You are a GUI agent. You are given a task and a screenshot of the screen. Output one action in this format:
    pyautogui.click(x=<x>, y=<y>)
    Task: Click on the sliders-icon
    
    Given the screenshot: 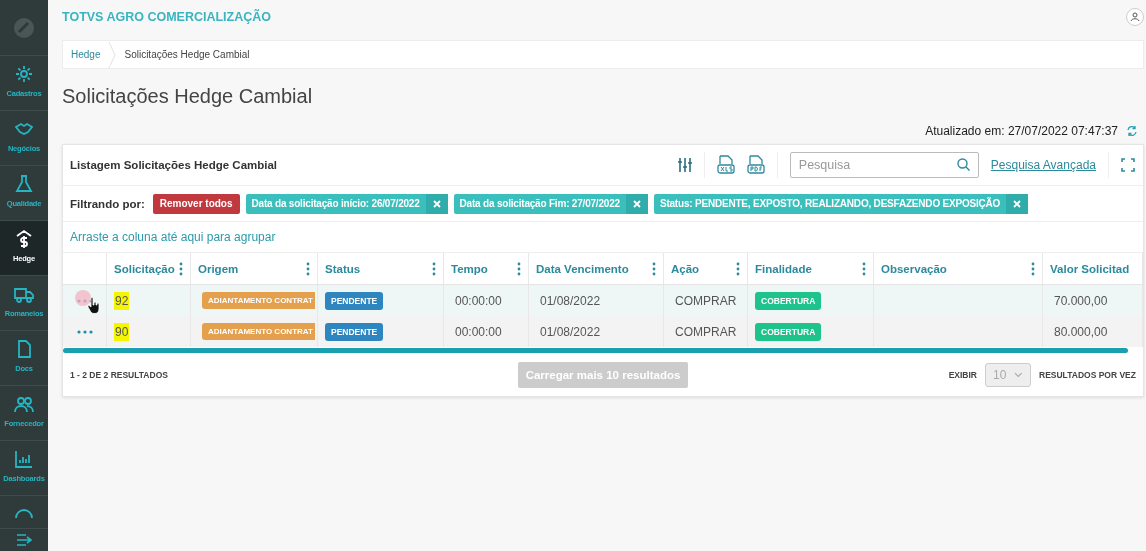 What is the action you would take?
    pyautogui.click(x=684, y=165)
    